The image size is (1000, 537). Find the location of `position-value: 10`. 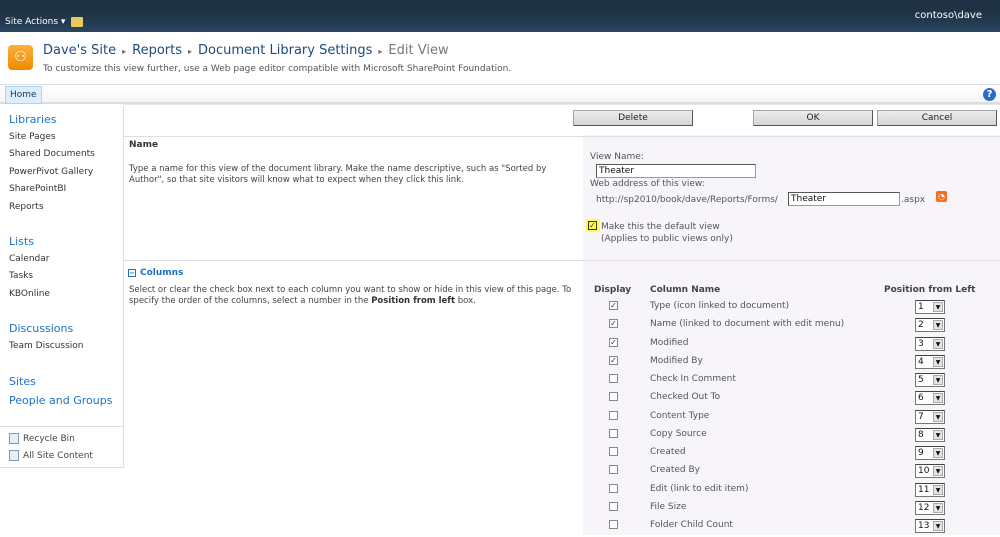

position-value: 10 is located at coordinates (924, 471).